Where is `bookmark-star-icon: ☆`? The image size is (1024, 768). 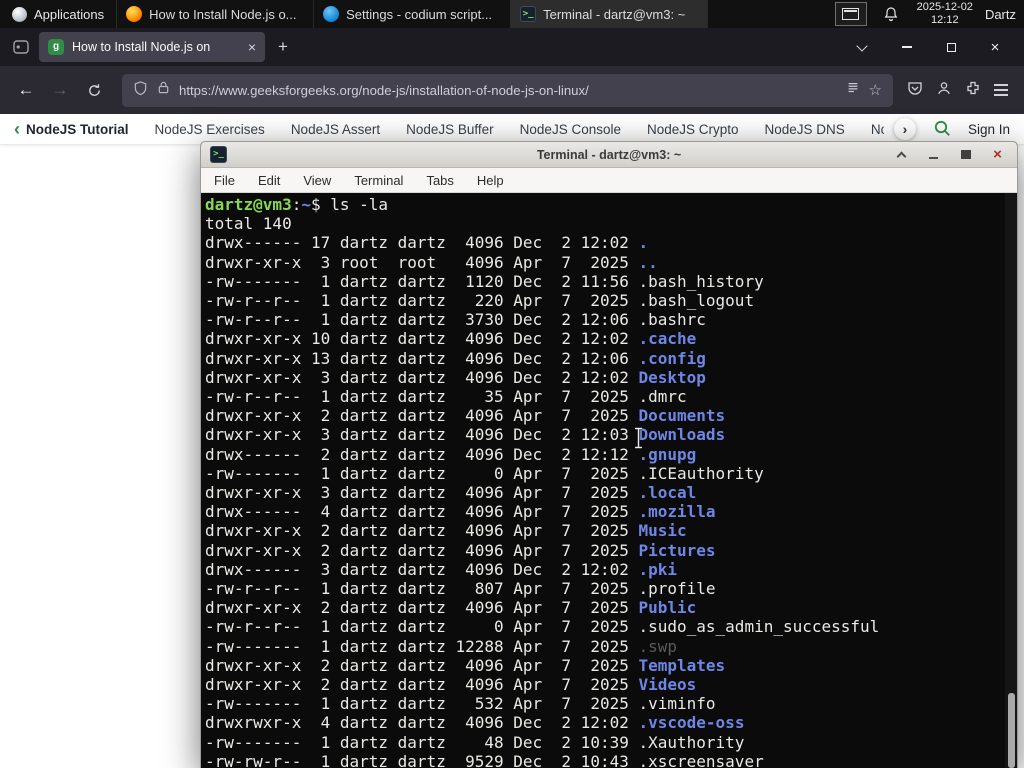
bookmark-star-icon: ☆ is located at coordinates (875, 90).